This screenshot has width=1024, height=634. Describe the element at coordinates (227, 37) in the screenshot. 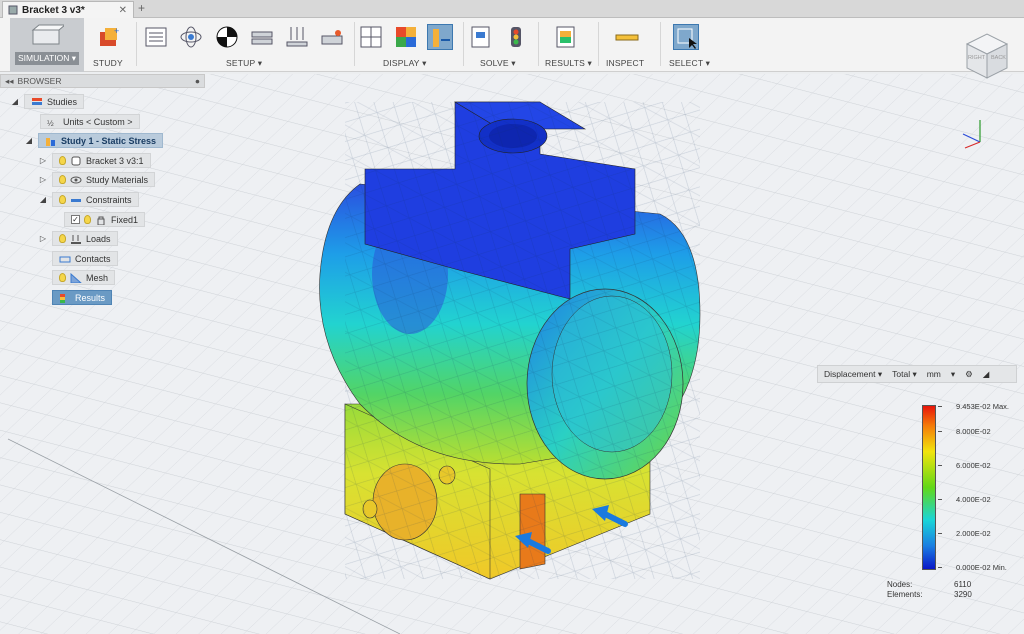

I see `structural-constraints-button` at that location.